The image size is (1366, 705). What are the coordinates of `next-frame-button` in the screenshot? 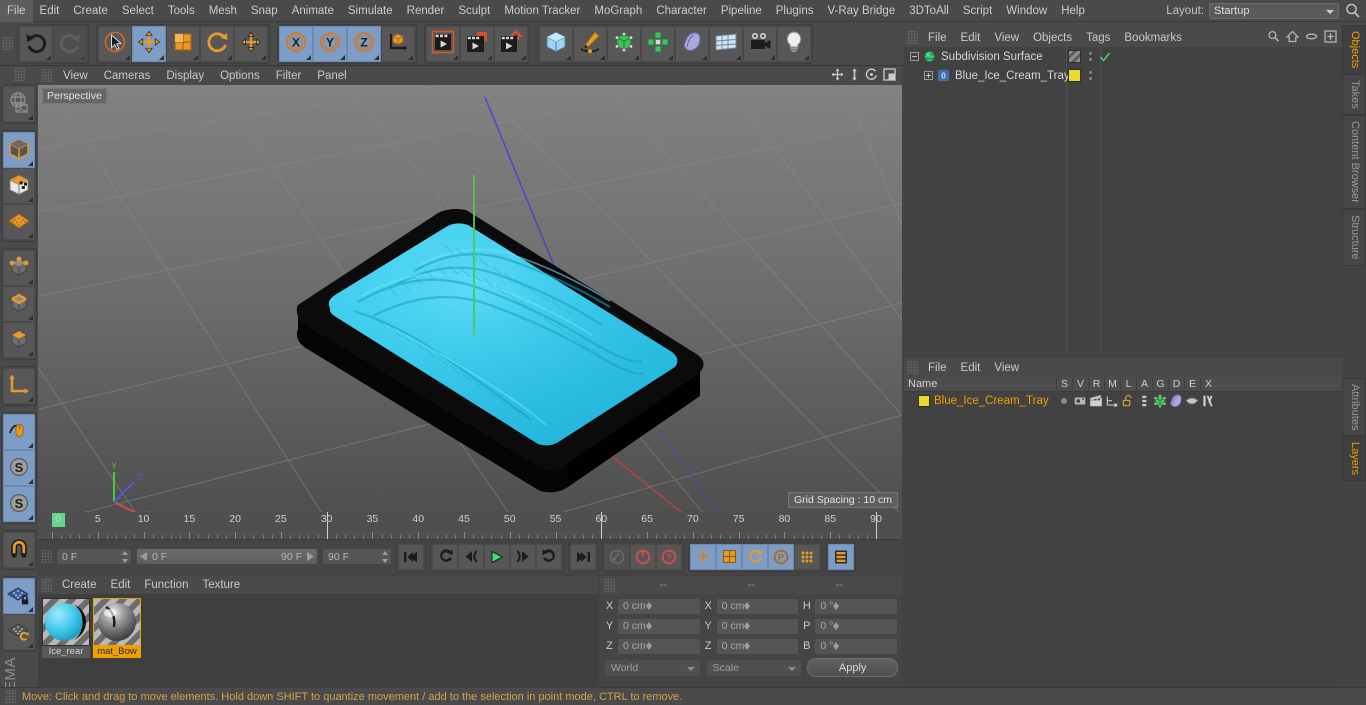 It's located at (523, 556).